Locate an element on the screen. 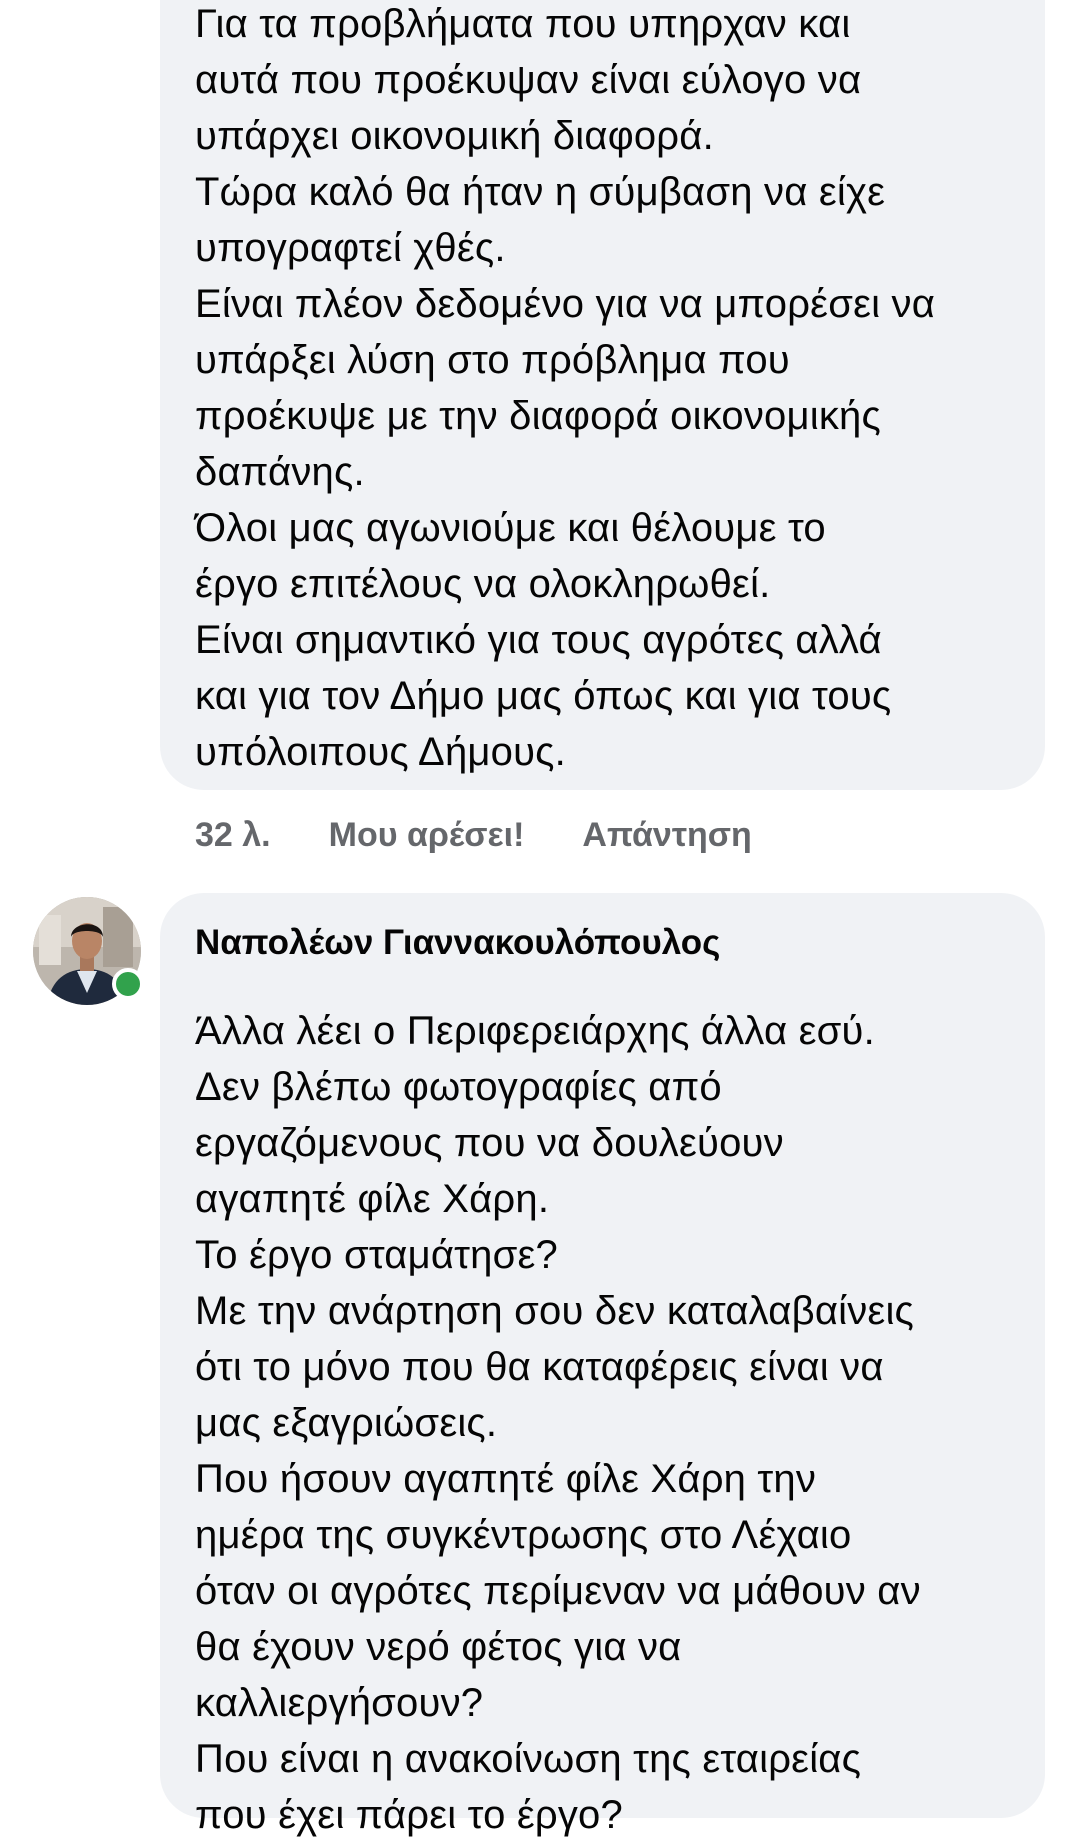  comment-line: Άλλα λέει ο Περιφερειάρχης άλλα εσύ. is located at coordinates (535, 1031).